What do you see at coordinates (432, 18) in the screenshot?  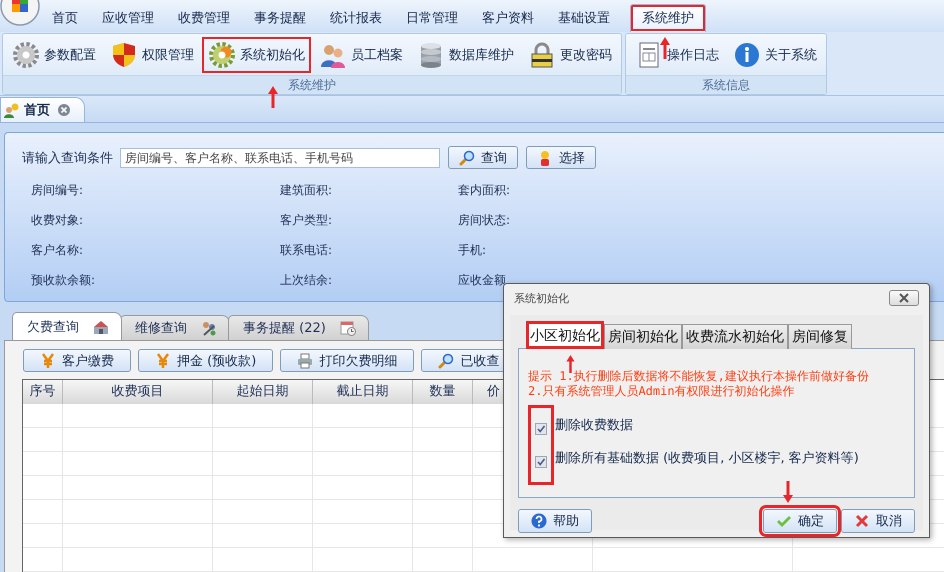 I see `menu-tab: 日常管理` at bounding box center [432, 18].